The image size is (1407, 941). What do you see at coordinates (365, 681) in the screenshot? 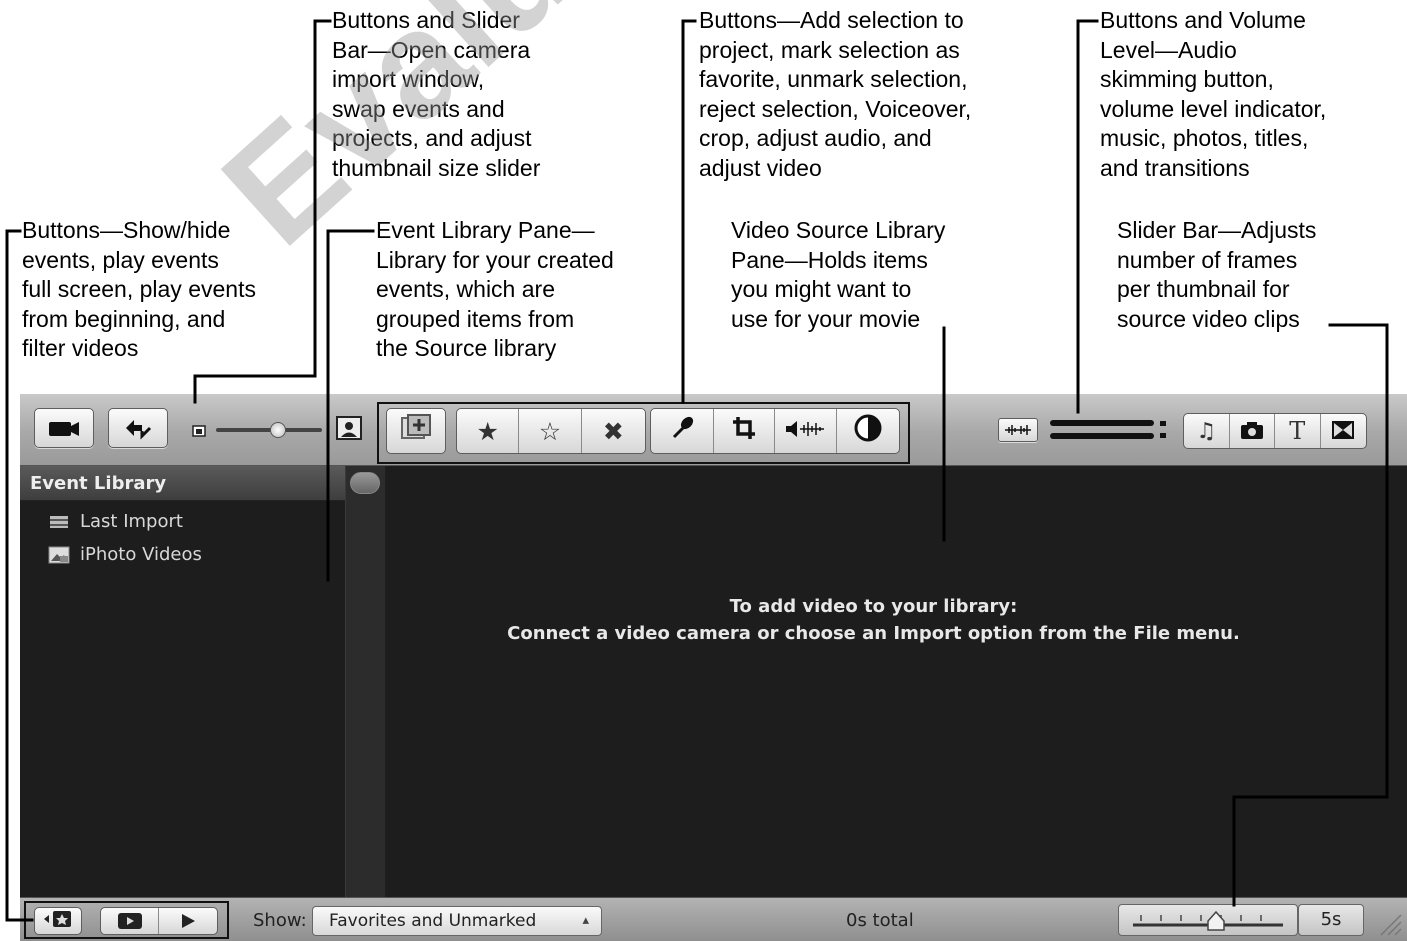
I see `pane-divider` at bounding box center [365, 681].